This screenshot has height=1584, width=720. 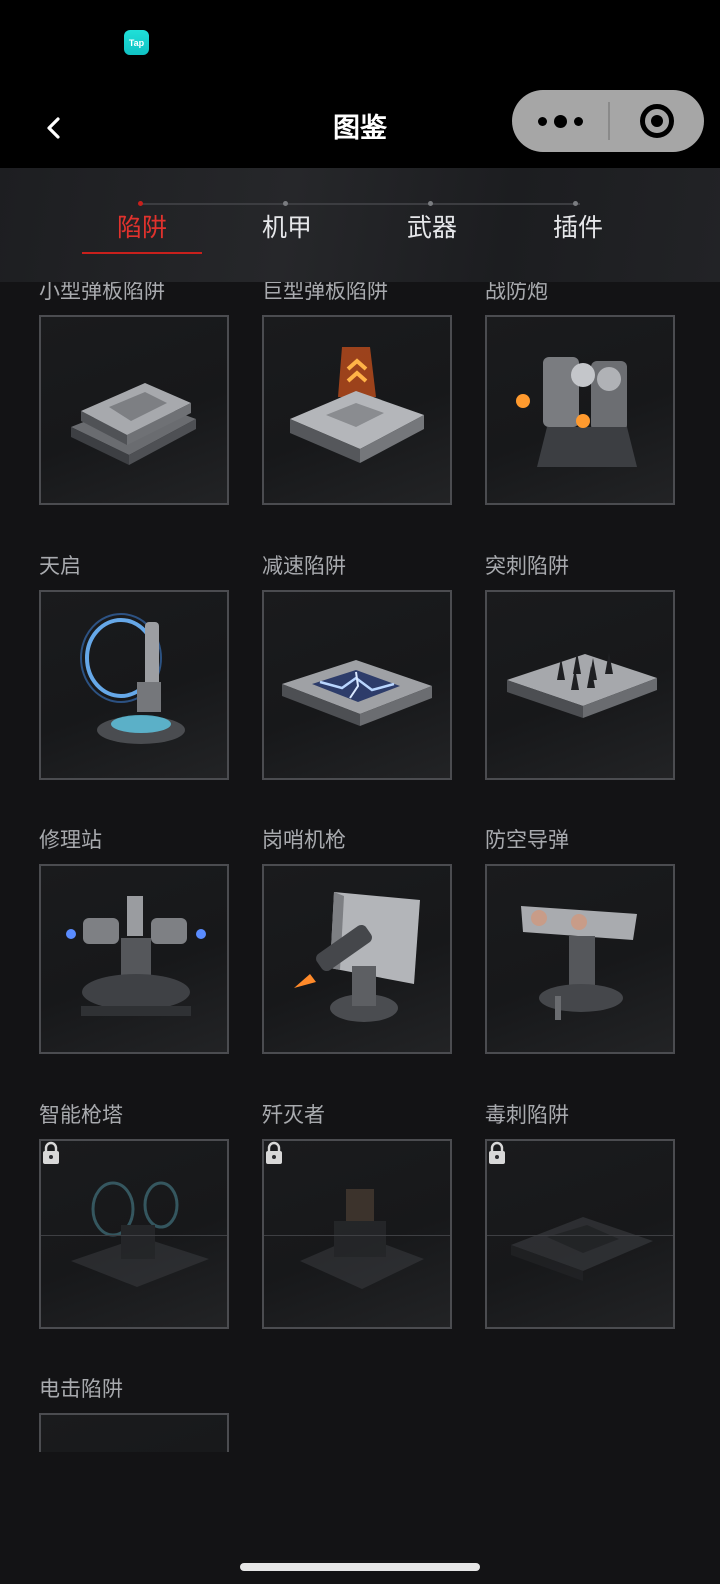 I want to click on item-name: 突刺陷阱, so click(x=527, y=566).